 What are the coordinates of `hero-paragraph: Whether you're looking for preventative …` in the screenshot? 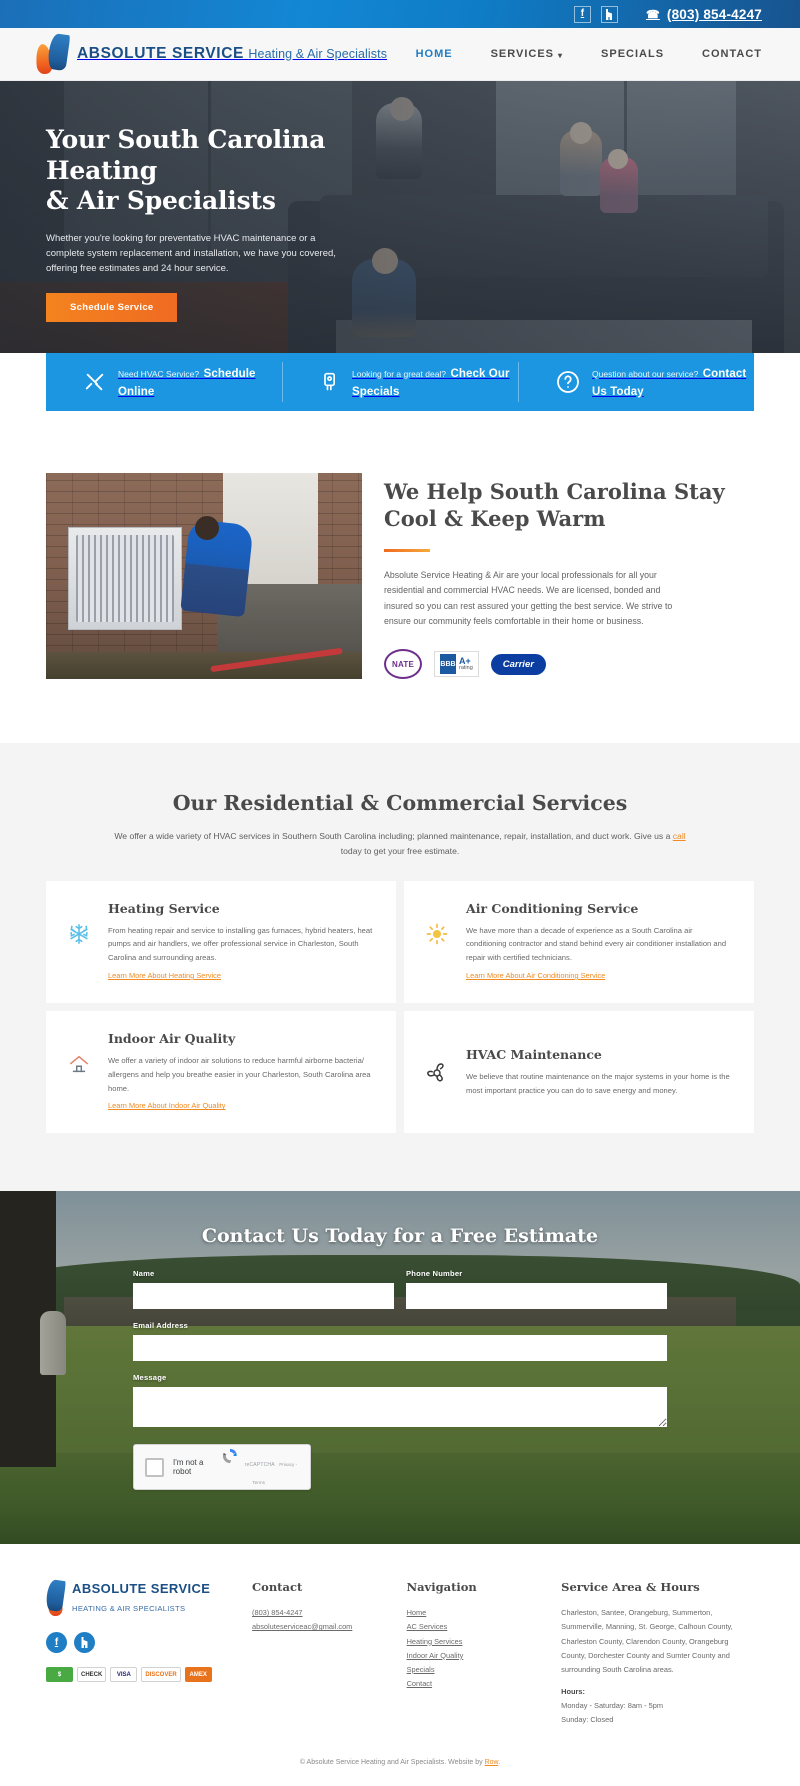 It's located at (191, 253).